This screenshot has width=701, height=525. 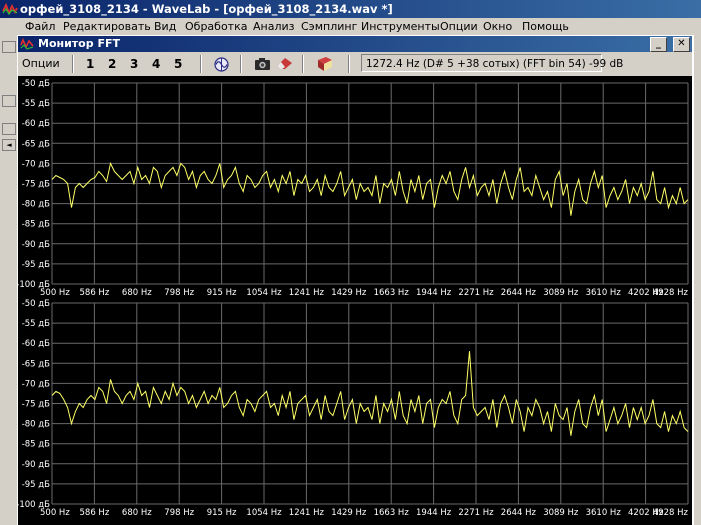 What do you see at coordinates (41, 64) in the screenshot?
I see `options-menu-button: Опции` at bounding box center [41, 64].